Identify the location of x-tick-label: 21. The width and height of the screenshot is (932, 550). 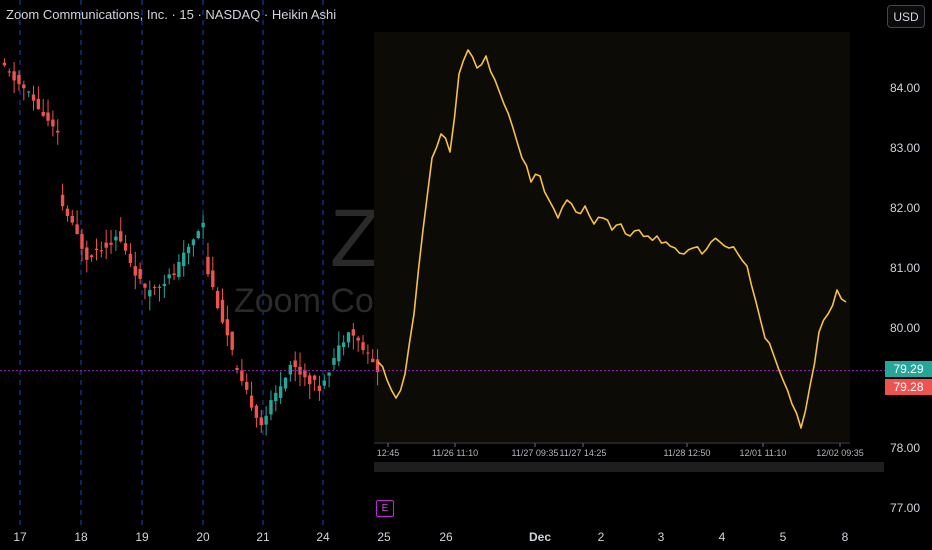
(263, 537).